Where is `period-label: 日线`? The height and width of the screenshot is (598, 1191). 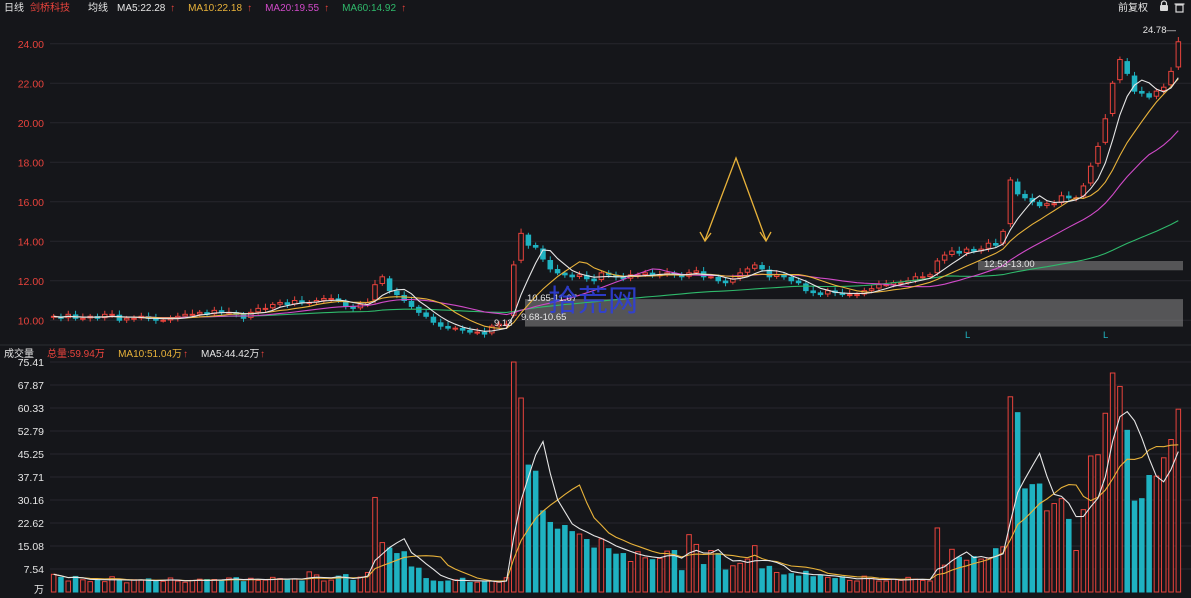
period-label: 日线 is located at coordinates (14, 7).